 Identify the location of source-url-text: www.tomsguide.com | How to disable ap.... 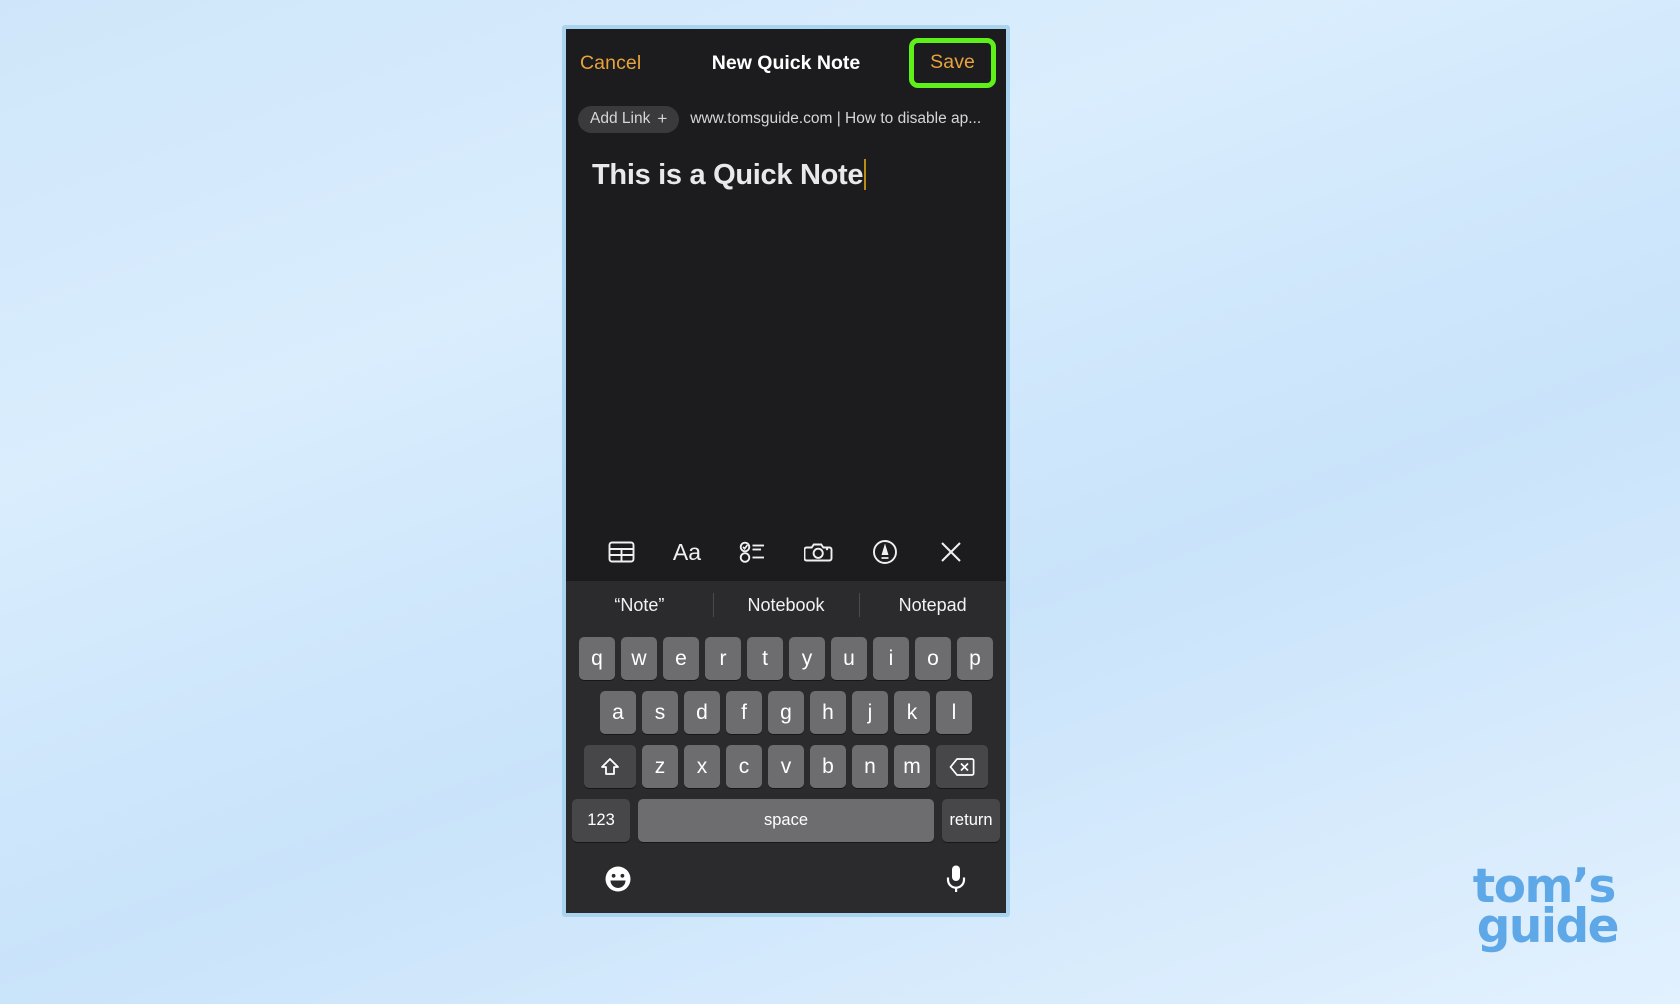
(836, 118).